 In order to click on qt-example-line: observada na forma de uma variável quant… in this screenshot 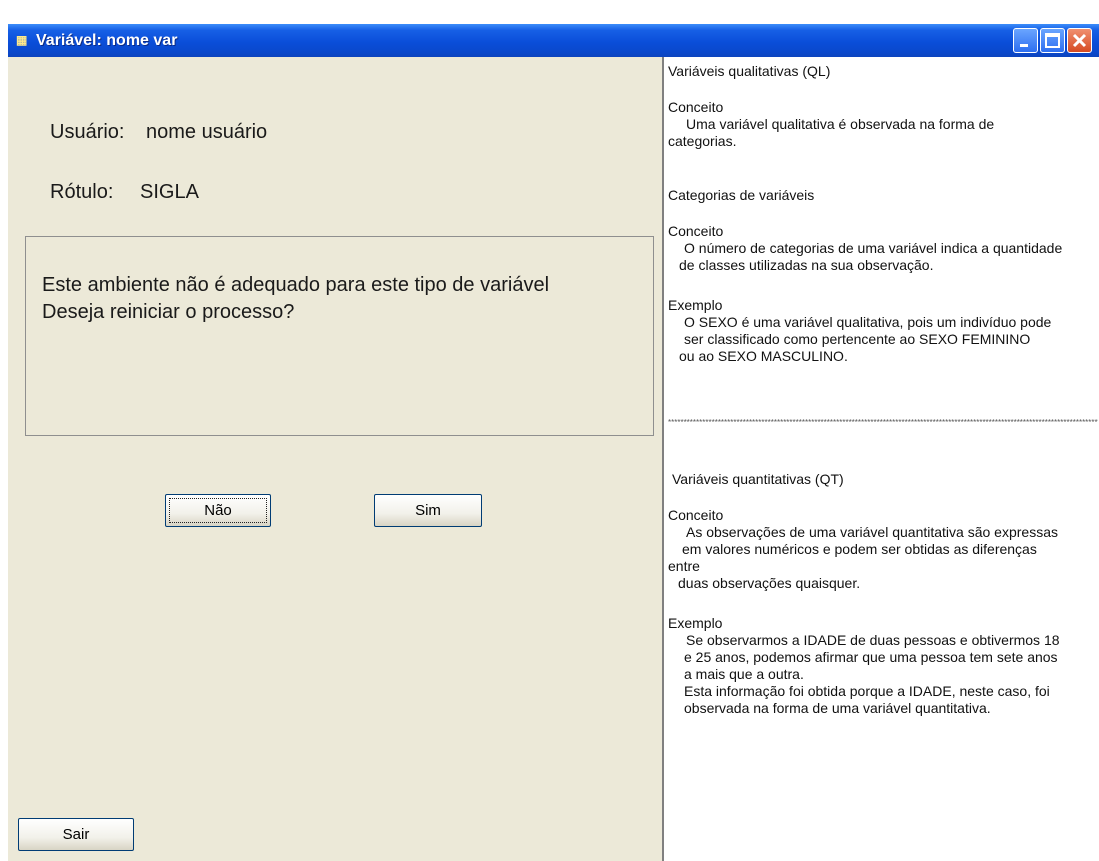, I will do `click(837, 708)`.